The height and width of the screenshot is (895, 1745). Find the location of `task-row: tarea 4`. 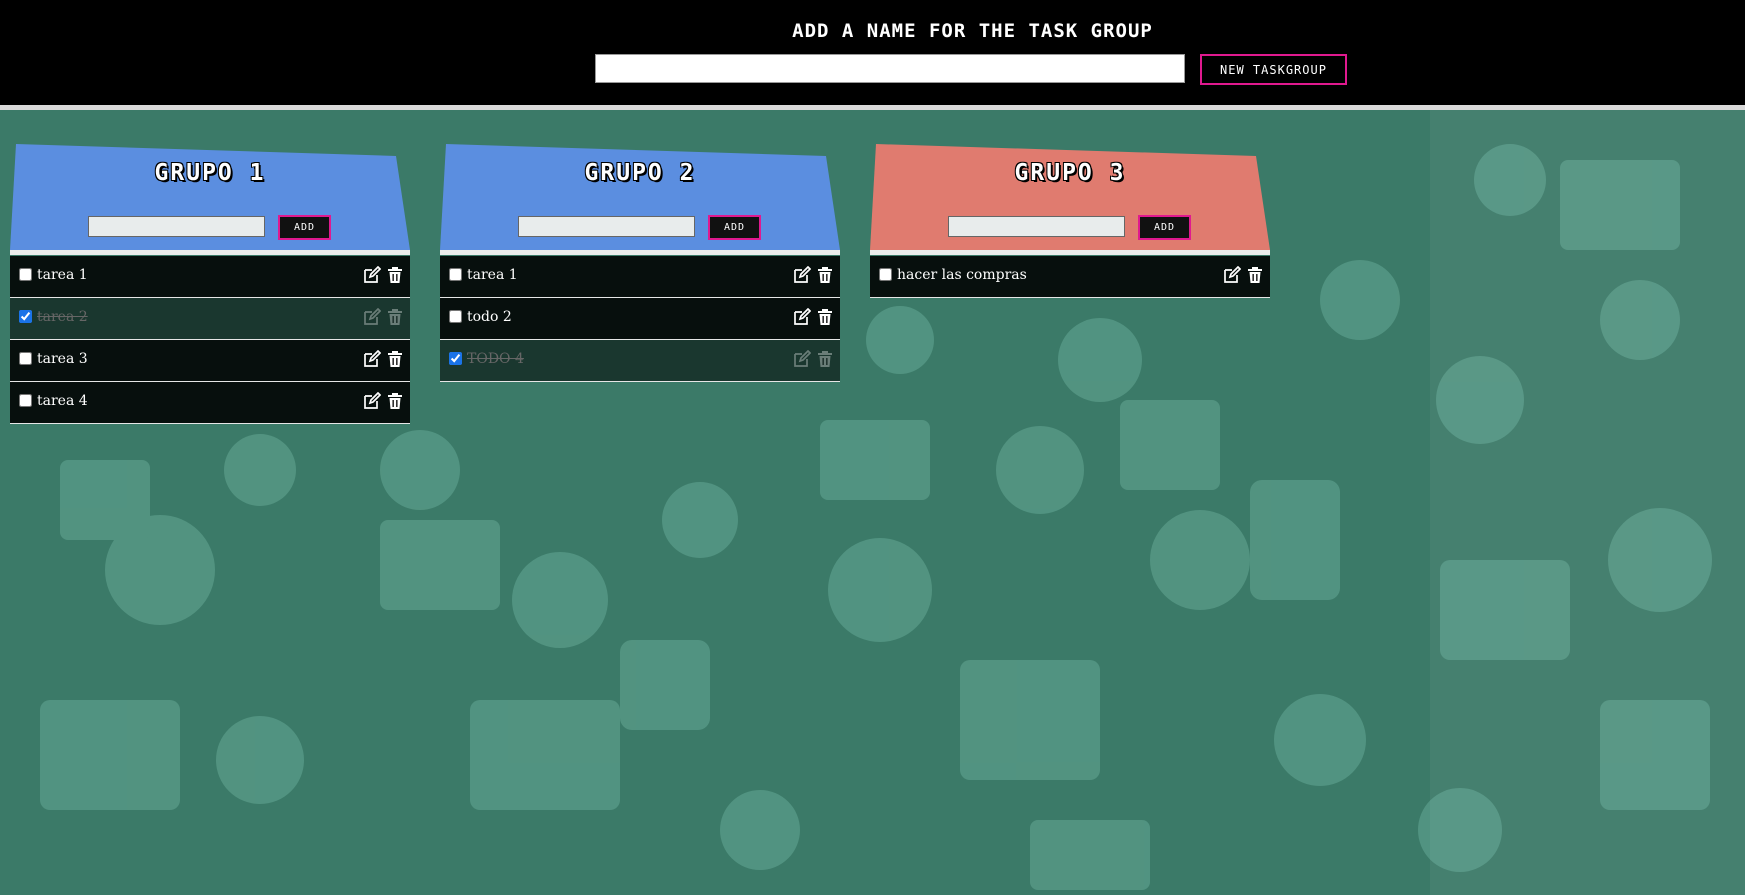

task-row: tarea 4 is located at coordinates (210, 403).